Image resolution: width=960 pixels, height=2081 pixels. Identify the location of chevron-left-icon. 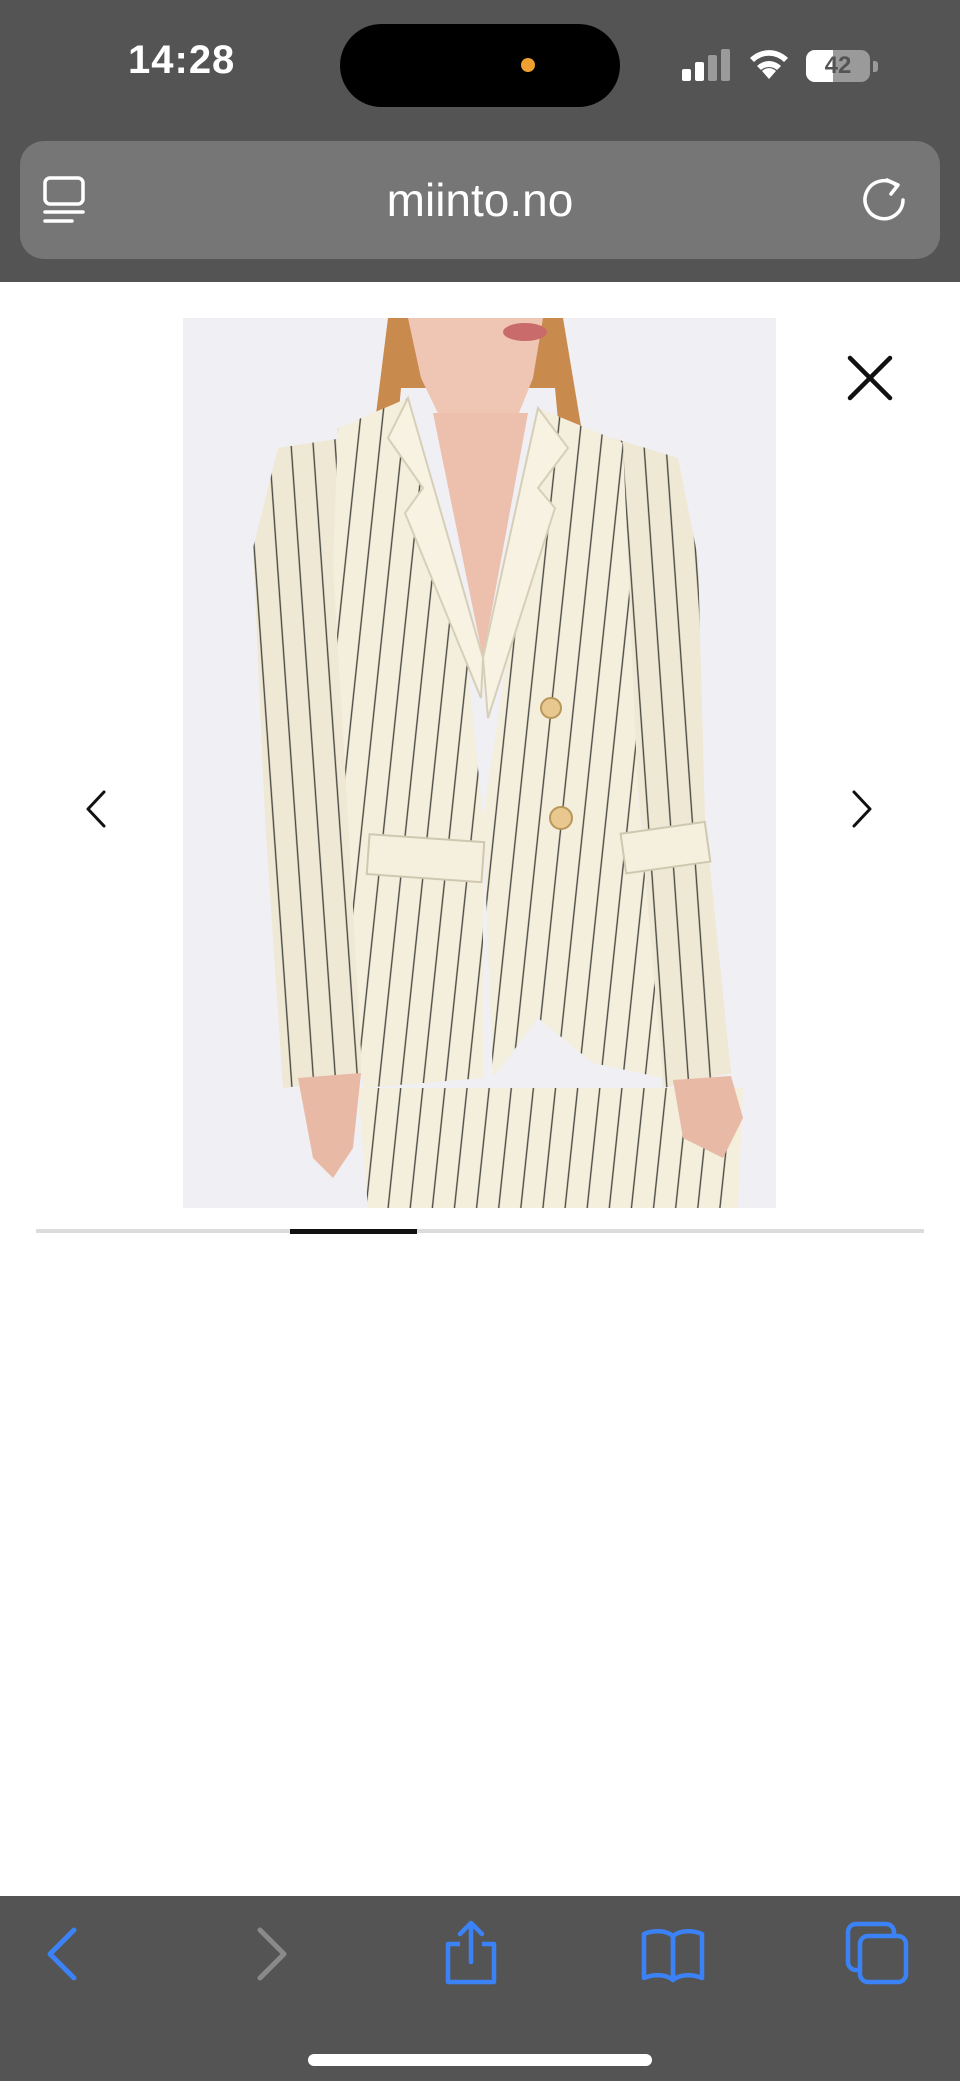
(96, 809).